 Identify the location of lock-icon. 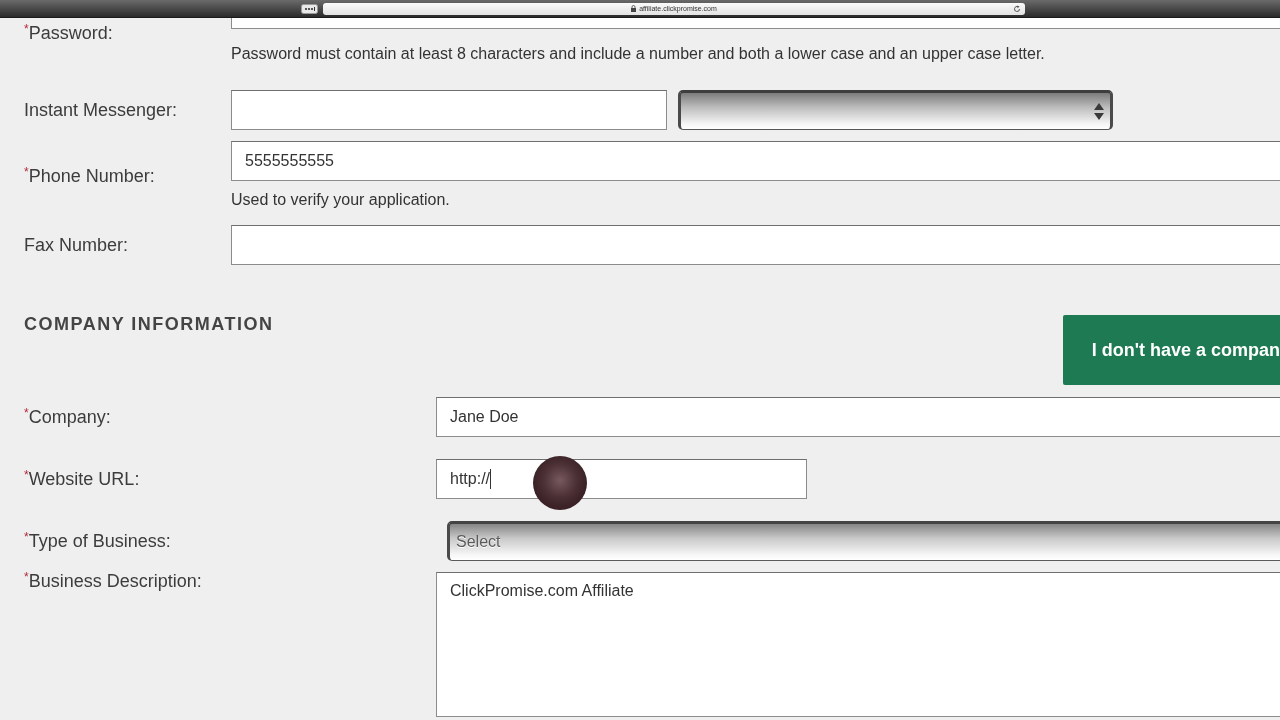
(634, 8).